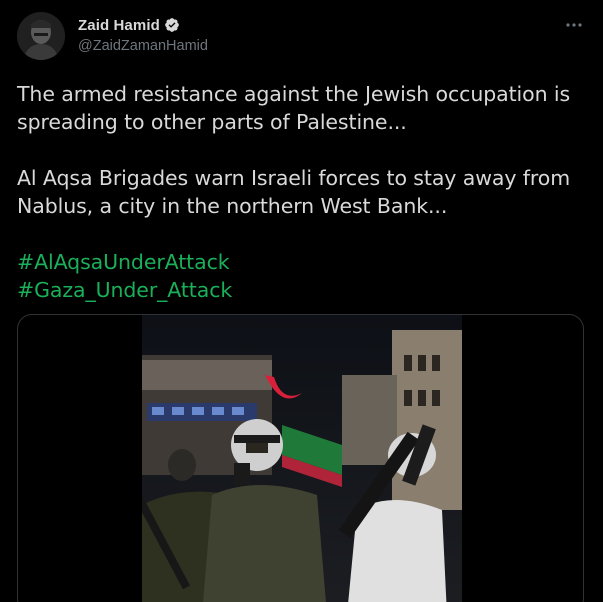  I want to click on hashtag-link: #AlAqsaUnderAttack, so click(302, 262).